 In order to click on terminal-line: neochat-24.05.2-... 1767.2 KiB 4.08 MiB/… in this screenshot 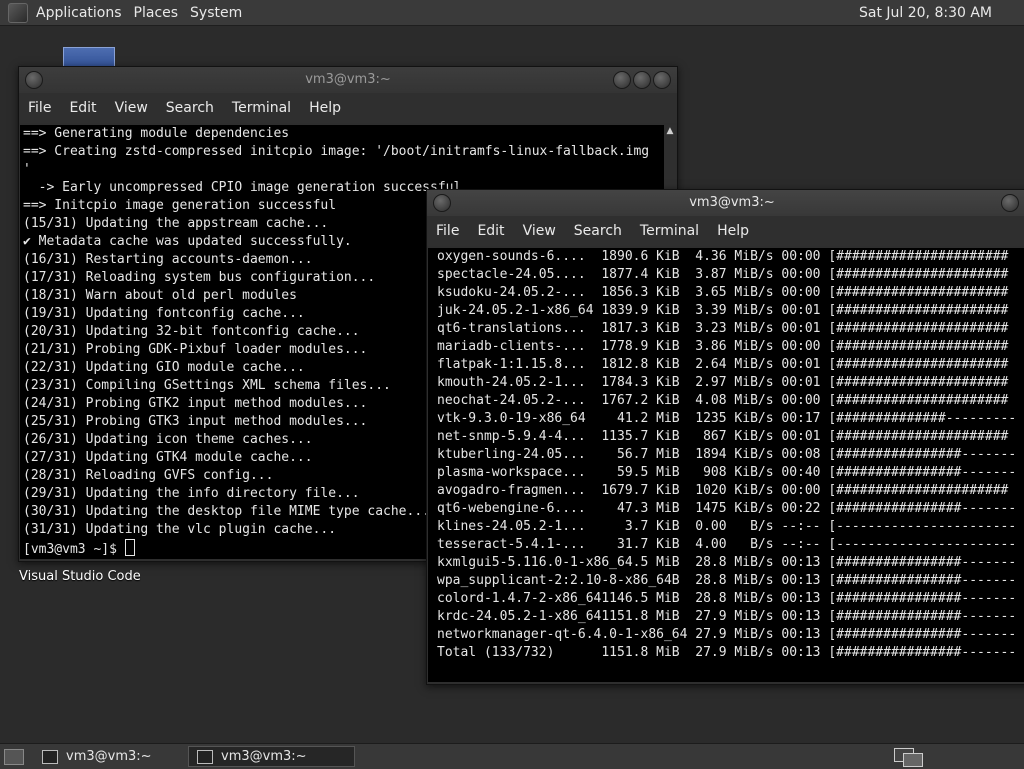, I will do `click(723, 400)`.